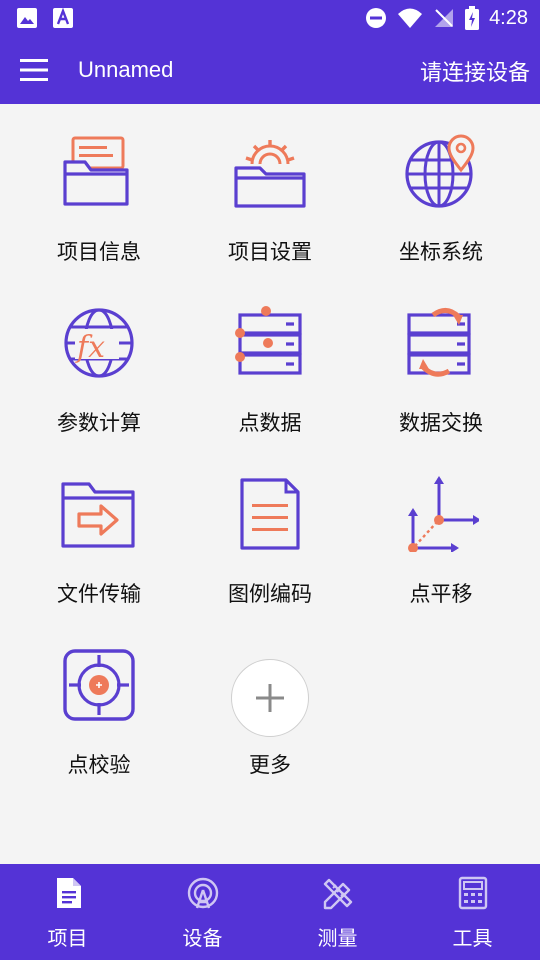 The image size is (540, 960). Describe the element at coordinates (202, 938) in the screenshot. I see `tab-label: 设备` at that location.